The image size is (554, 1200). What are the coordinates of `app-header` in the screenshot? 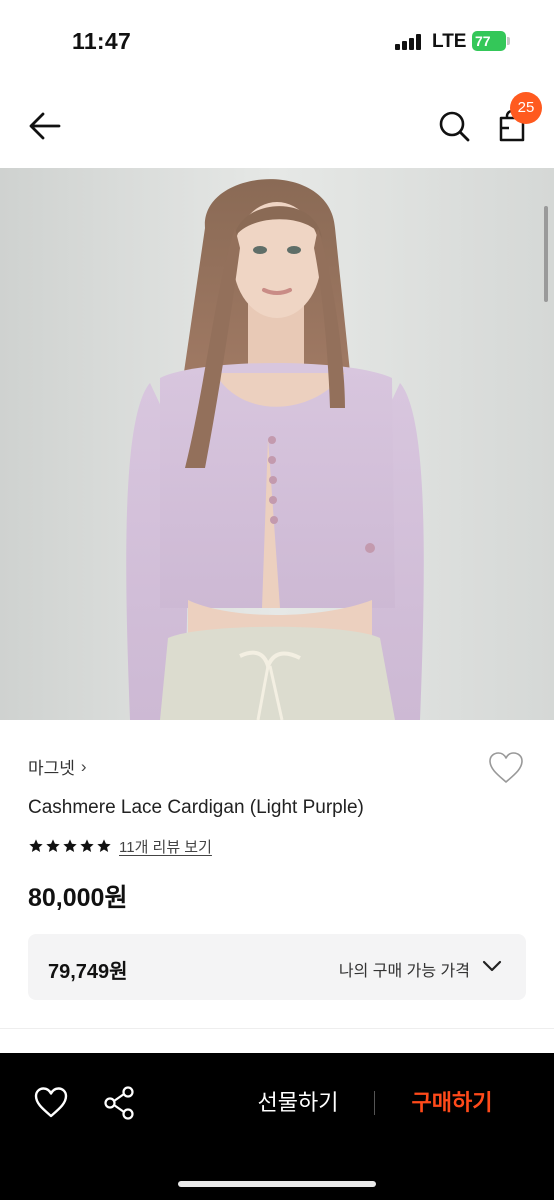 It's located at (277, 126).